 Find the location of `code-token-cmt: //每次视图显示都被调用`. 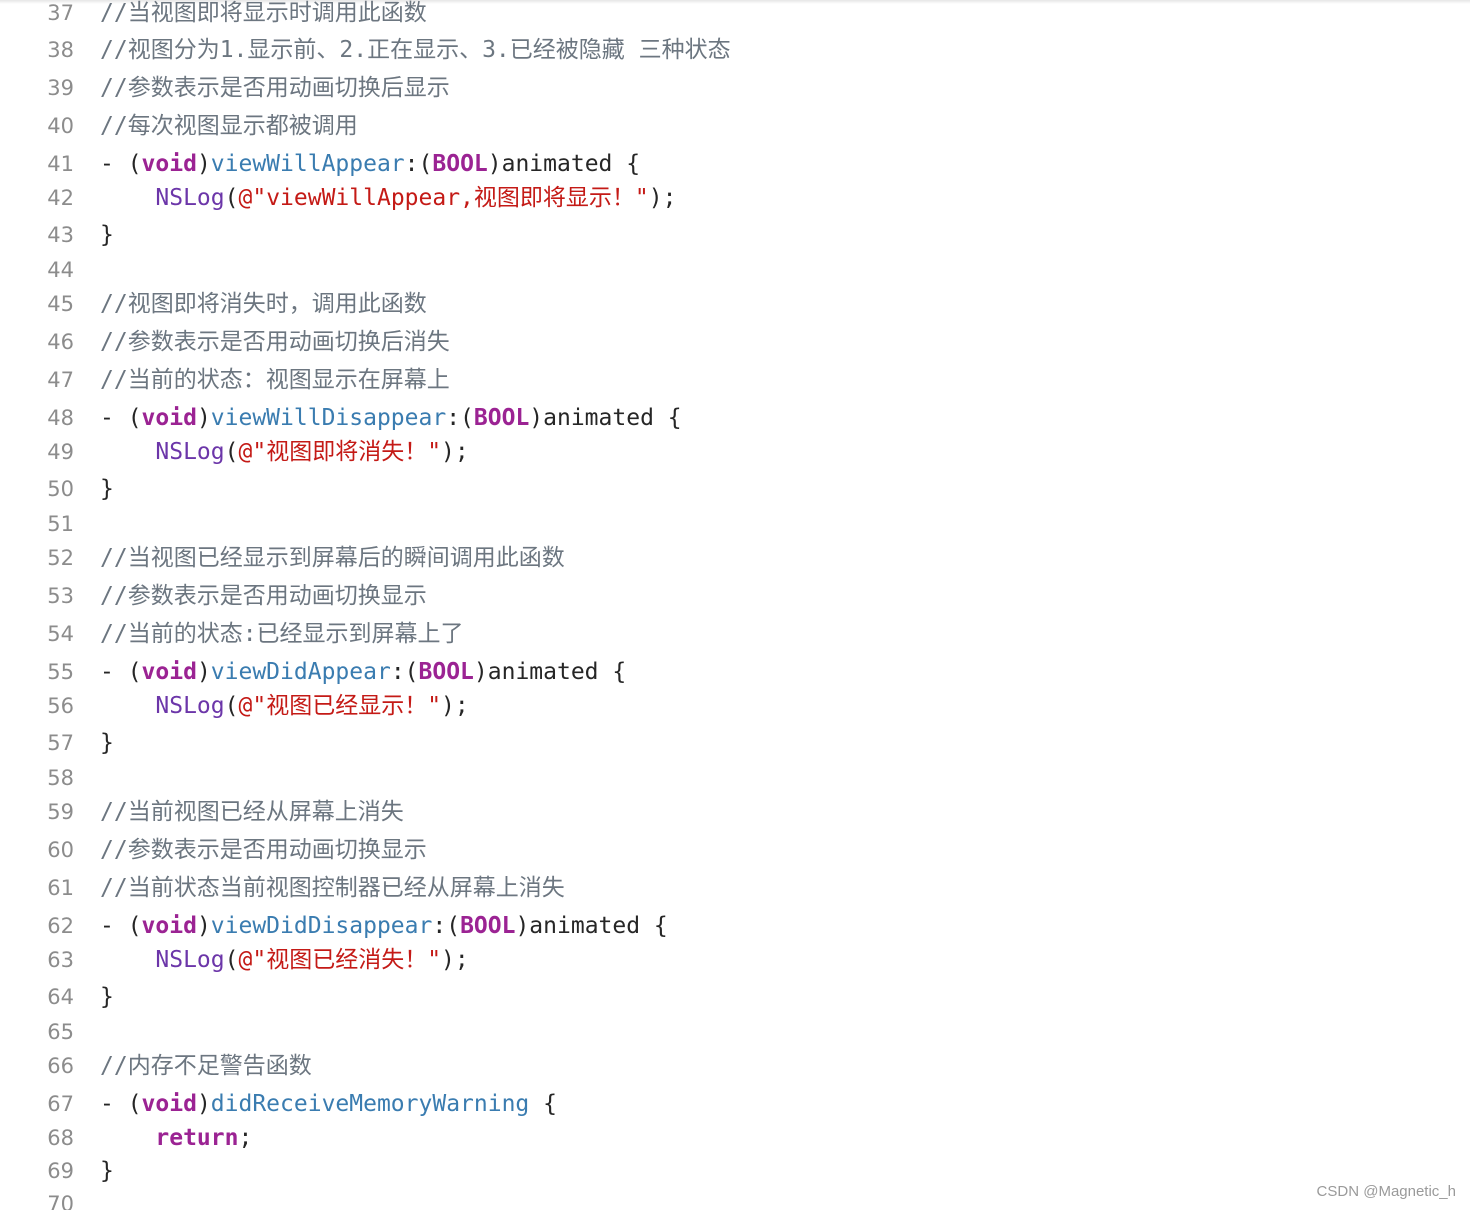

code-token-cmt: //每次视图显示都被调用 is located at coordinates (229, 126).